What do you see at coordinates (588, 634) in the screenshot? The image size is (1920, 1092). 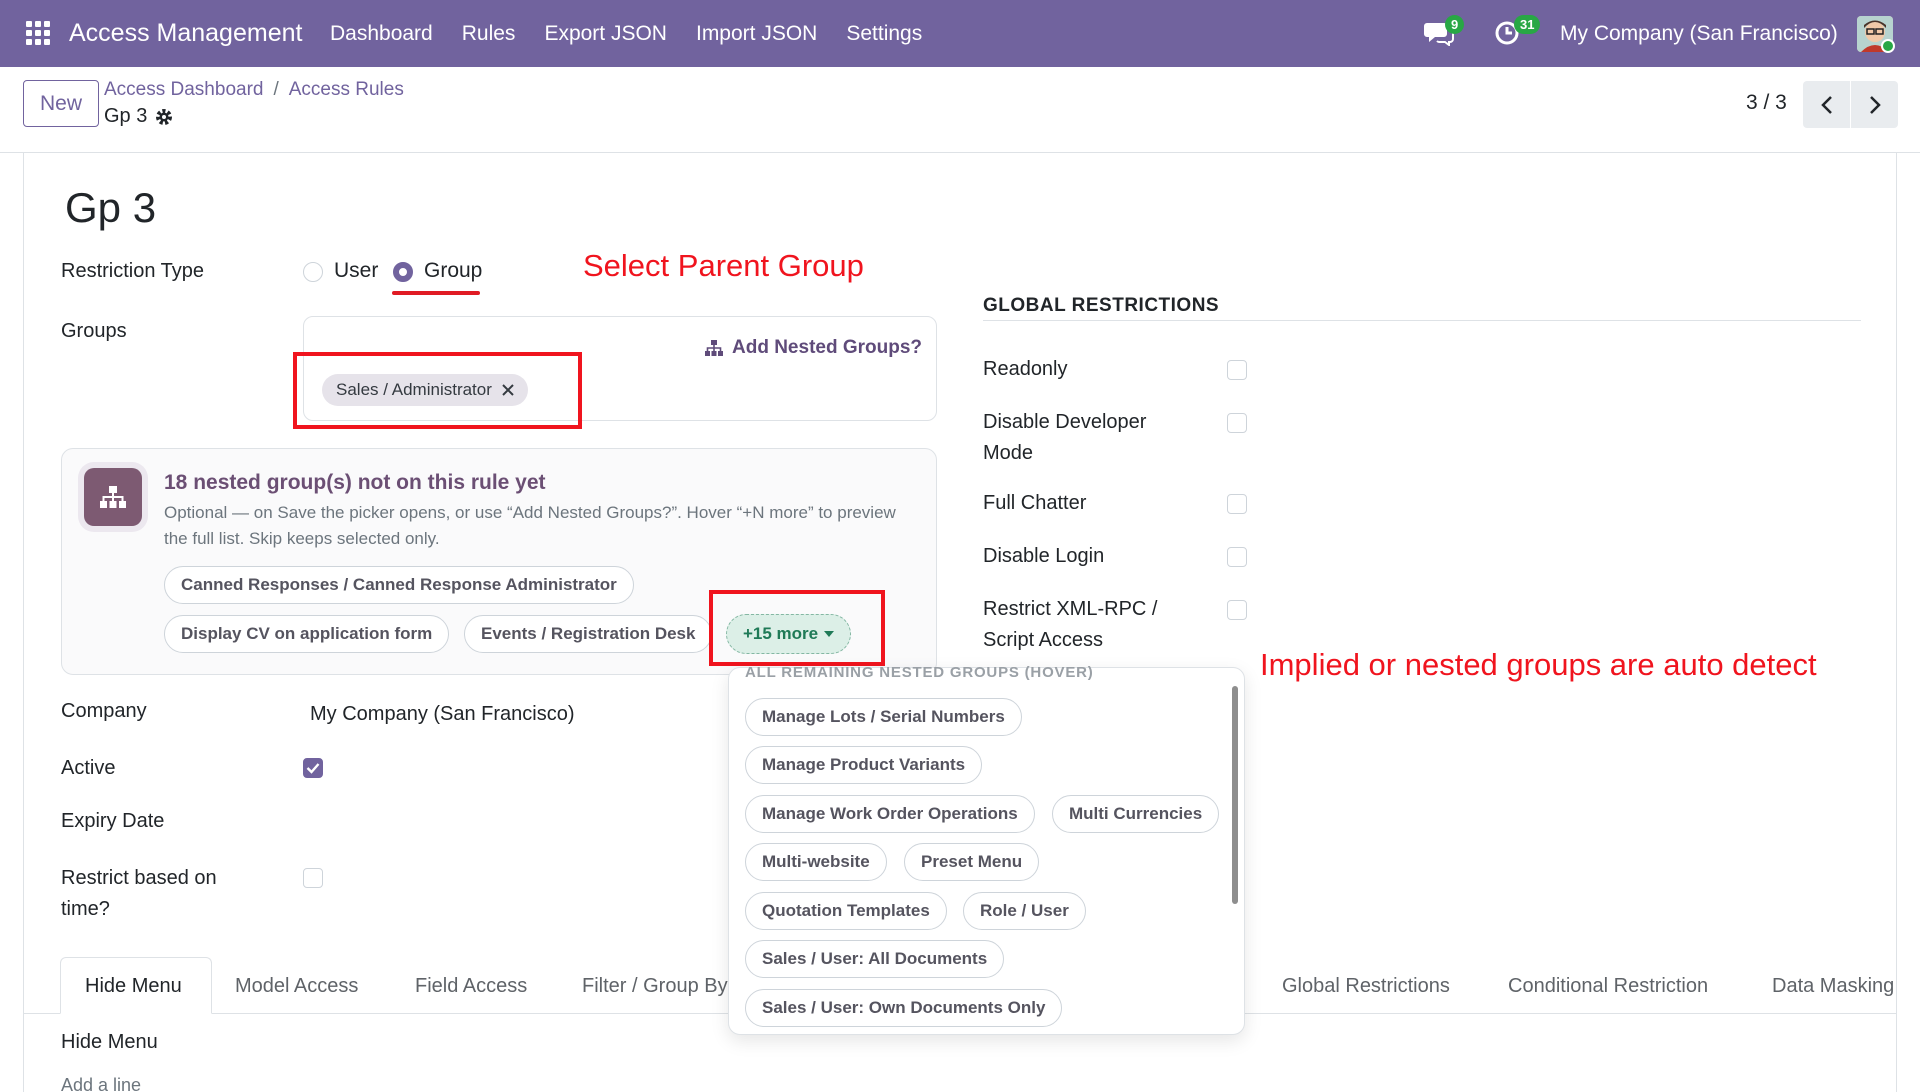 I see `nested-pill: Events / Registration Desk` at bounding box center [588, 634].